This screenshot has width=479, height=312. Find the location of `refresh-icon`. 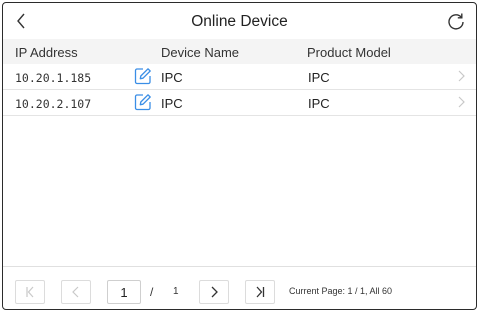

refresh-icon is located at coordinates (456, 21).